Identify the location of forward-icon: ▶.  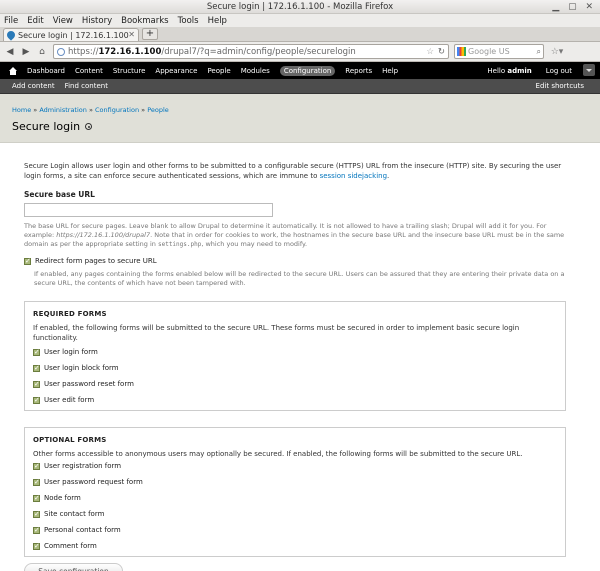
(26, 52).